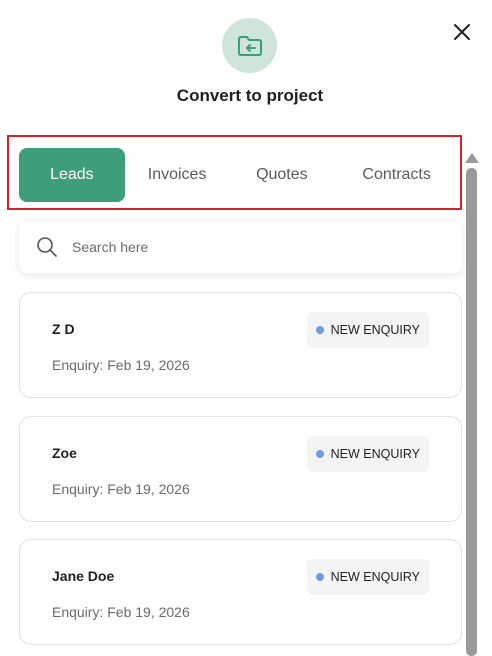  I want to click on tab-invoices: Invoices, so click(177, 175).